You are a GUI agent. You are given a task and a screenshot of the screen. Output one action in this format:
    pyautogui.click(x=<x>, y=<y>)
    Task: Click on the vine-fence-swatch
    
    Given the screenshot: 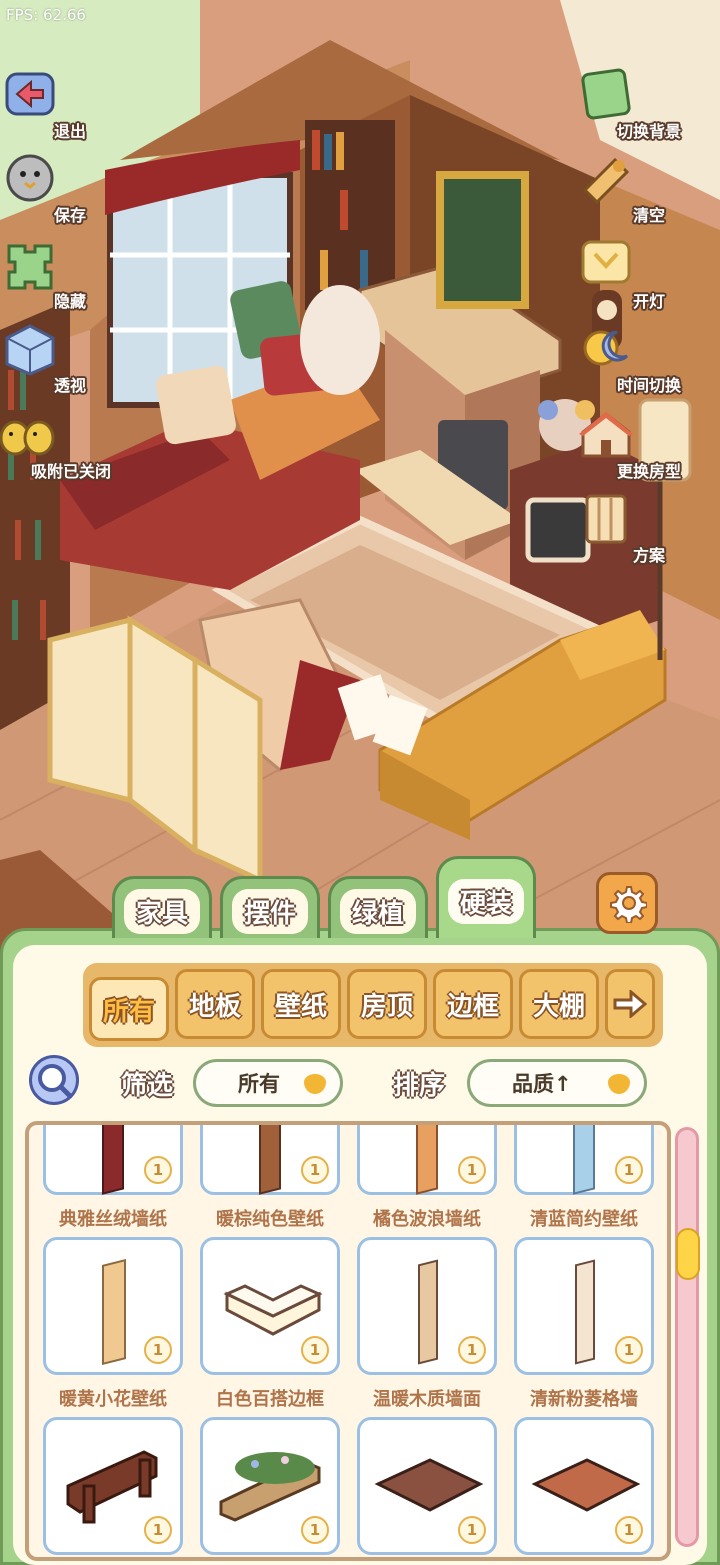 What is the action you would take?
    pyautogui.click(x=270, y=1487)
    